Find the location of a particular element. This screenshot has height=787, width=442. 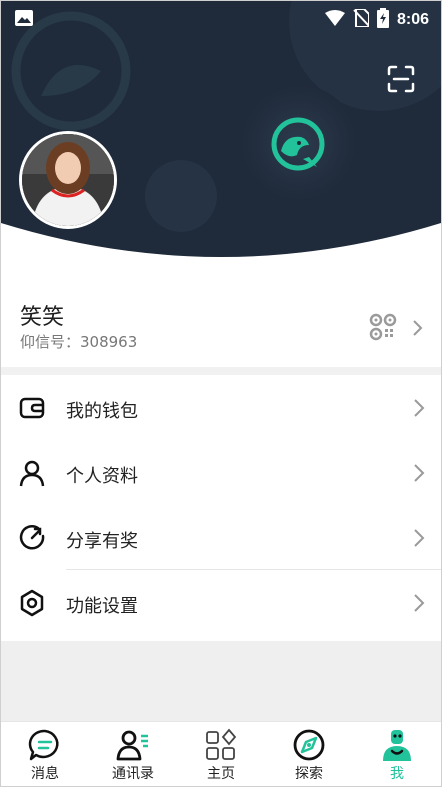

avatar is located at coordinates (68, 180).